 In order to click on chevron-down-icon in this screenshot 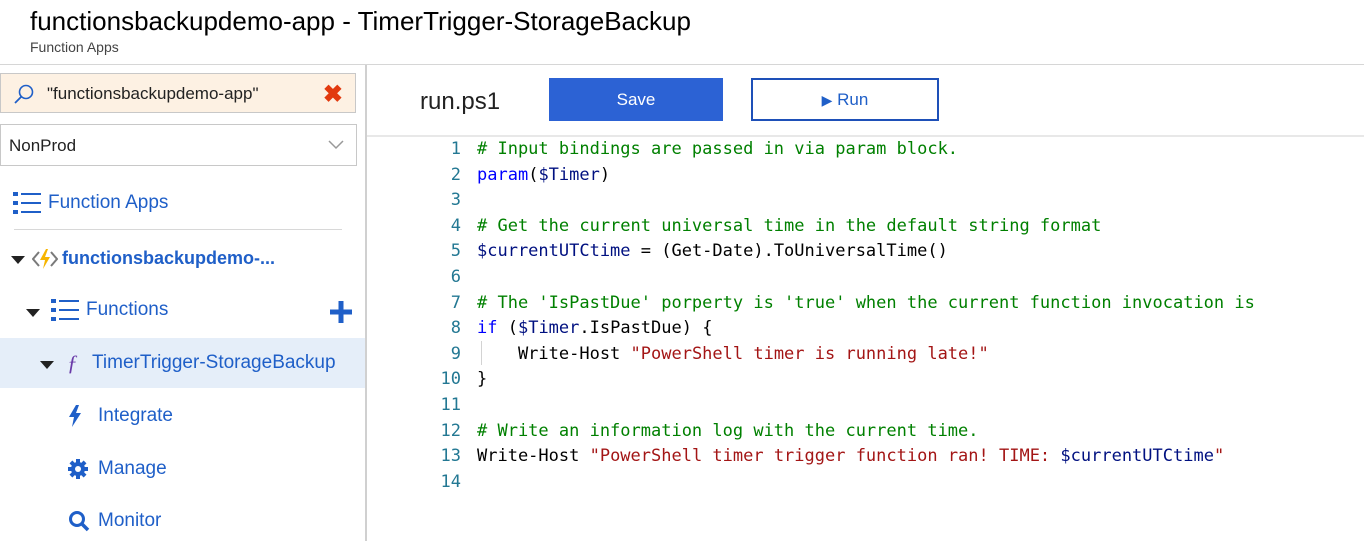, I will do `click(336, 145)`.